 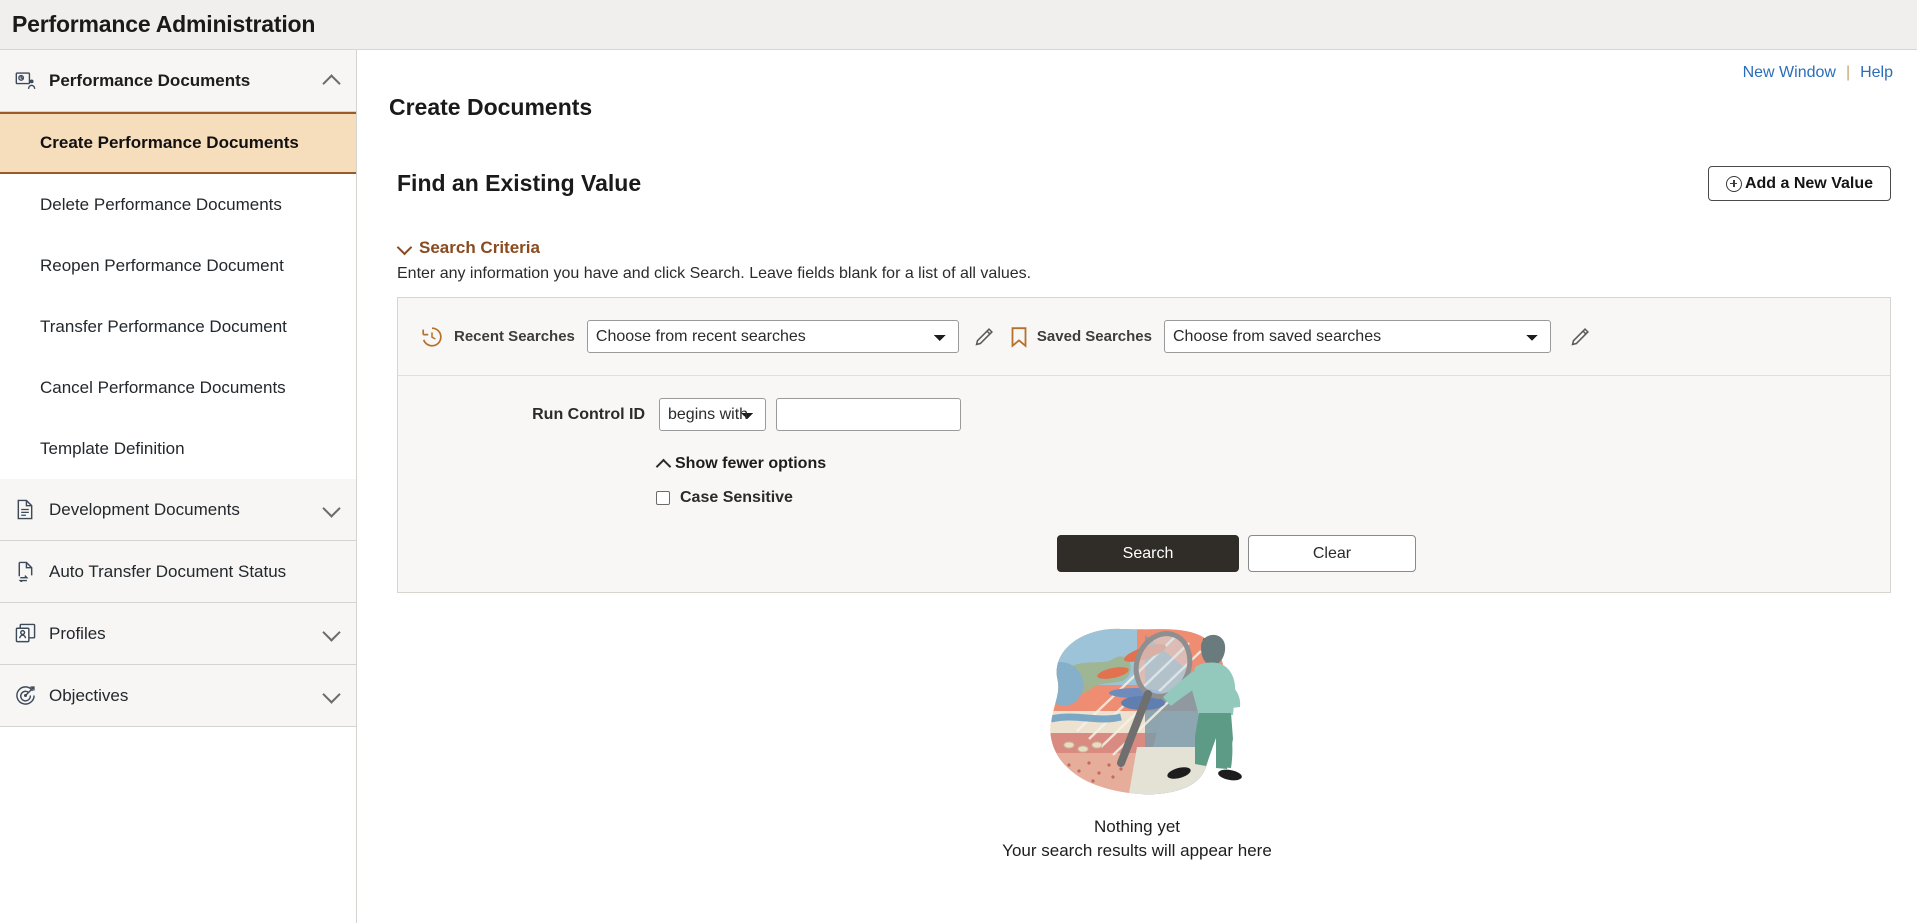 I want to click on app-title: Performance Administration, so click(x=164, y=24).